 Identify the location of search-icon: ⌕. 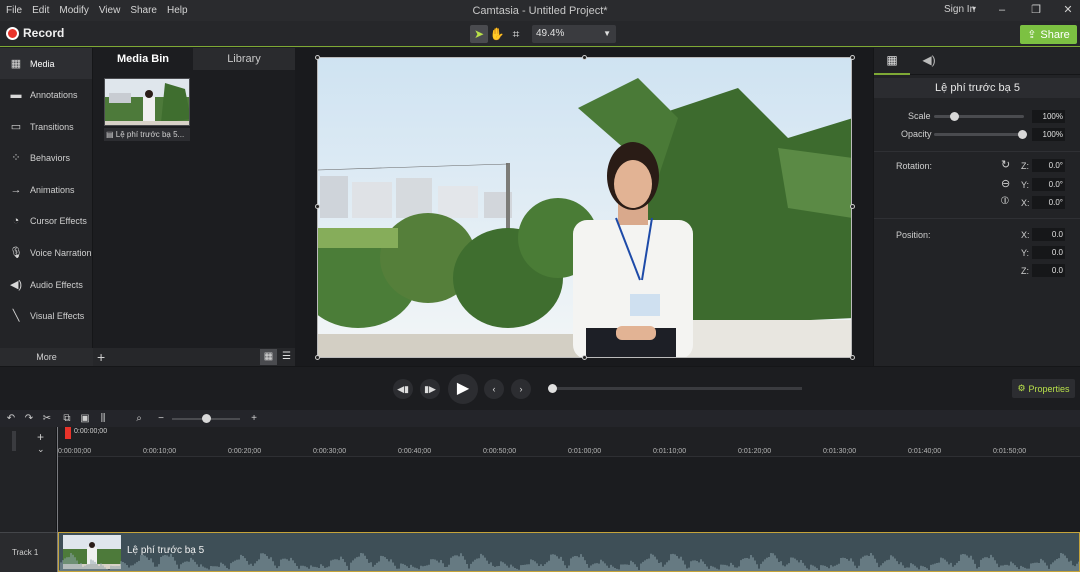
(139, 418).